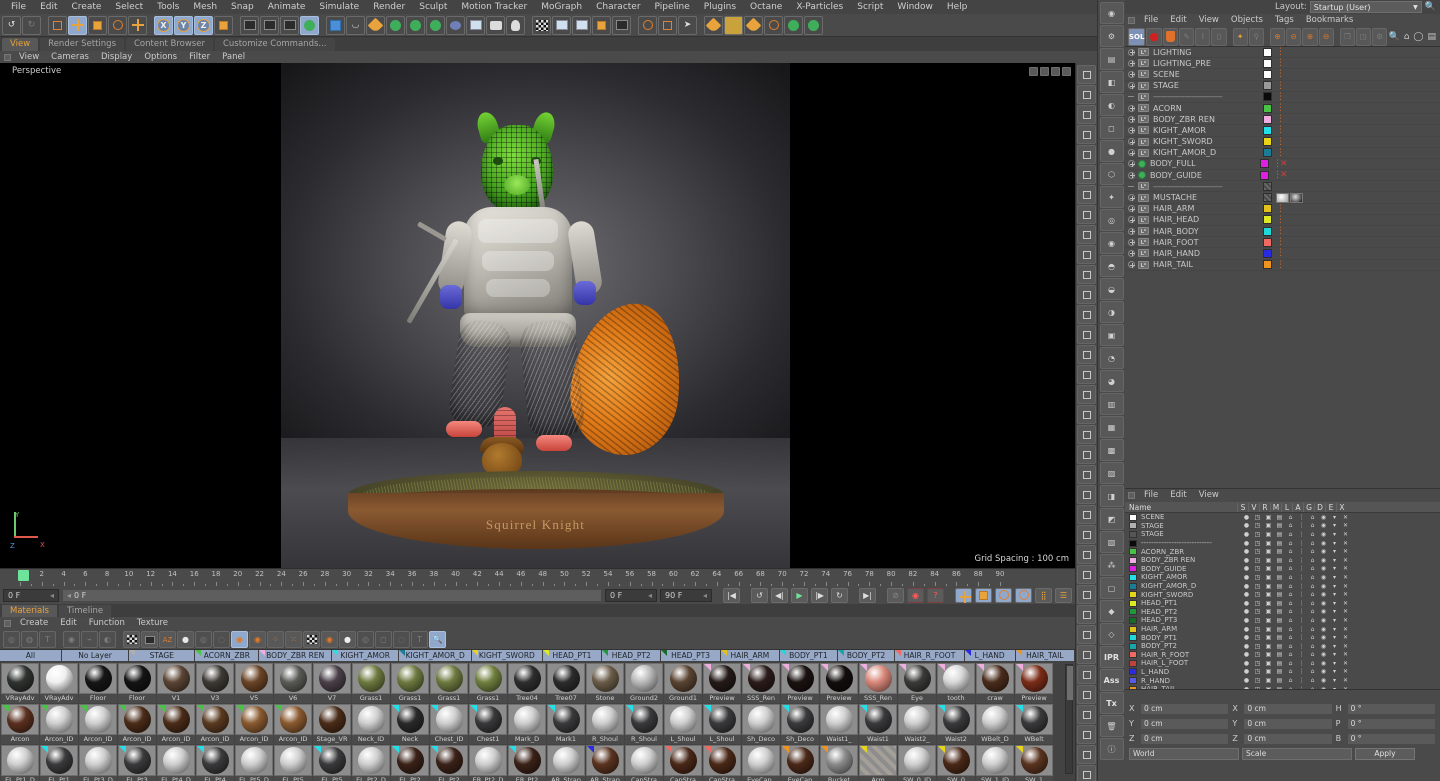  What do you see at coordinates (1267, 52) in the screenshot?
I see `object-layer-color` at bounding box center [1267, 52].